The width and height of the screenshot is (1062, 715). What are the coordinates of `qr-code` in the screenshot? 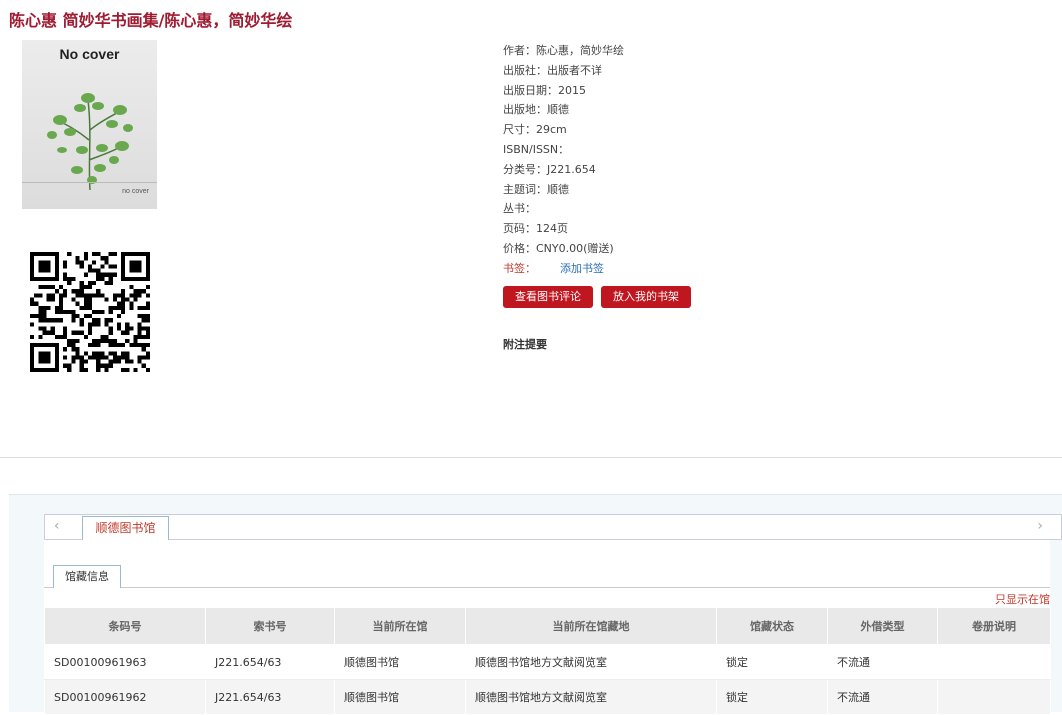 It's located at (90, 312).